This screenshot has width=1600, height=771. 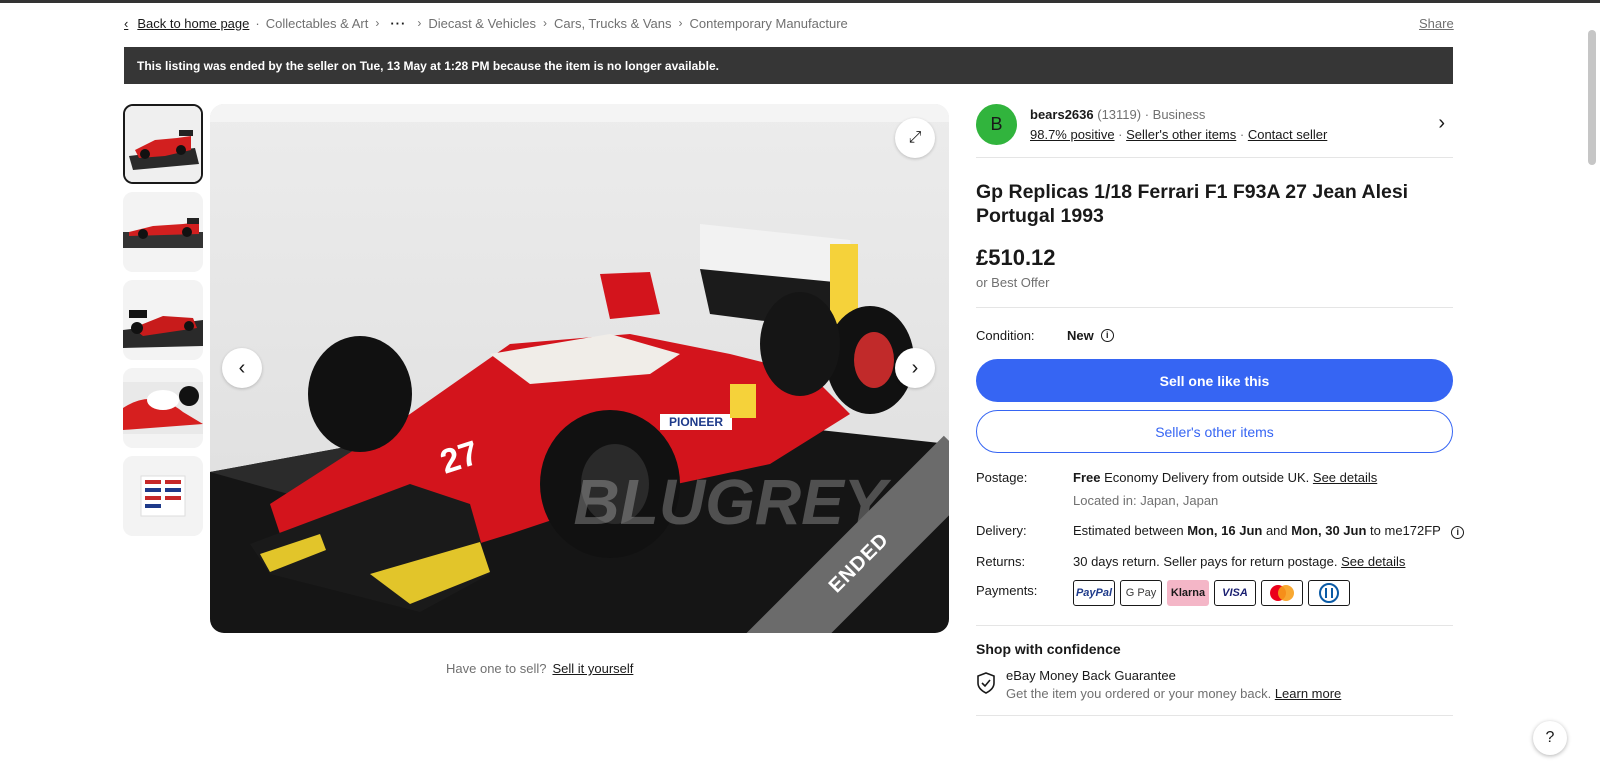 I want to click on positive-feedback-link: 98.7% positive, so click(x=1072, y=134).